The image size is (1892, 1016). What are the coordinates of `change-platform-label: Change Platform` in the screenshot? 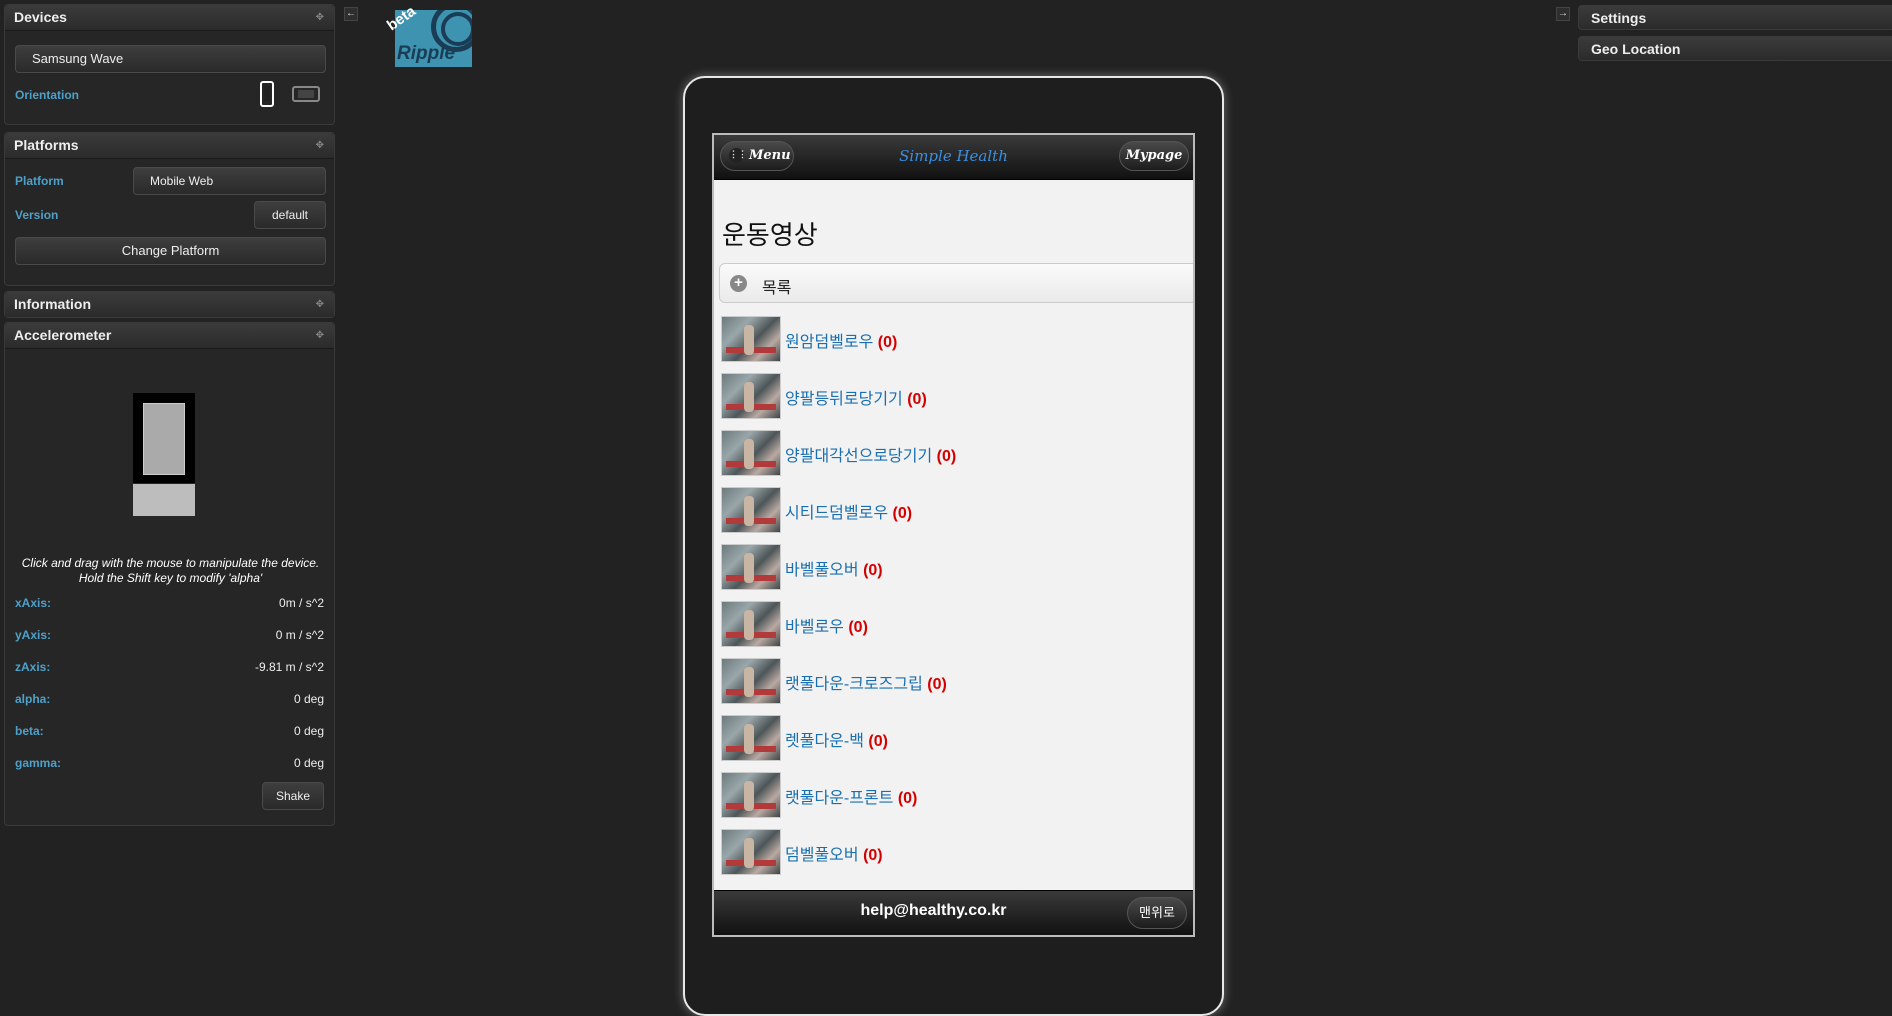 It's located at (170, 250).